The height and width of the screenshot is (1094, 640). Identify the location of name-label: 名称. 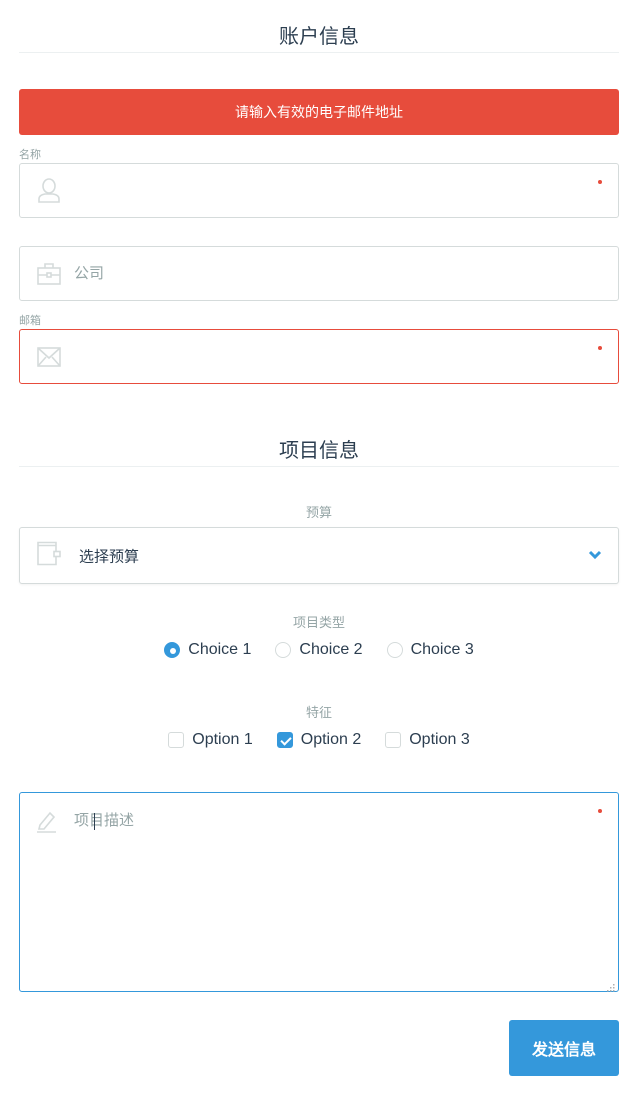
(30, 155).